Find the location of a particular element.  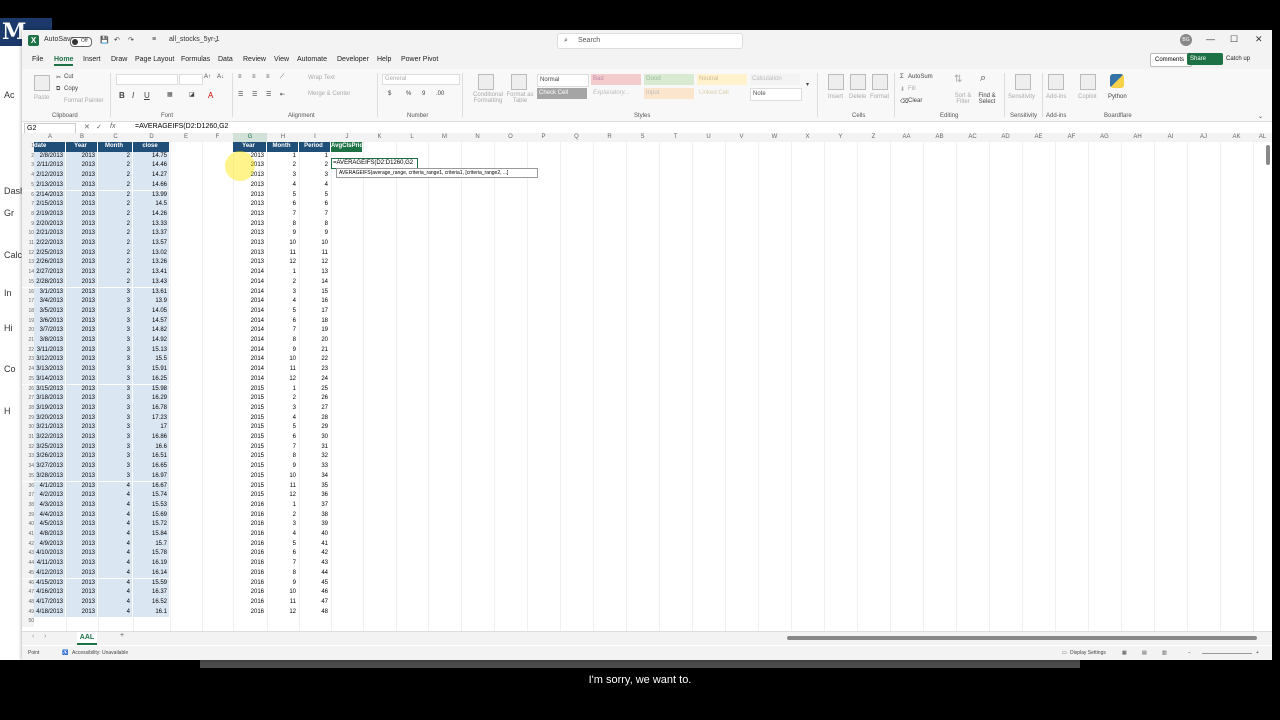

font-name-select is located at coordinates (147, 79).